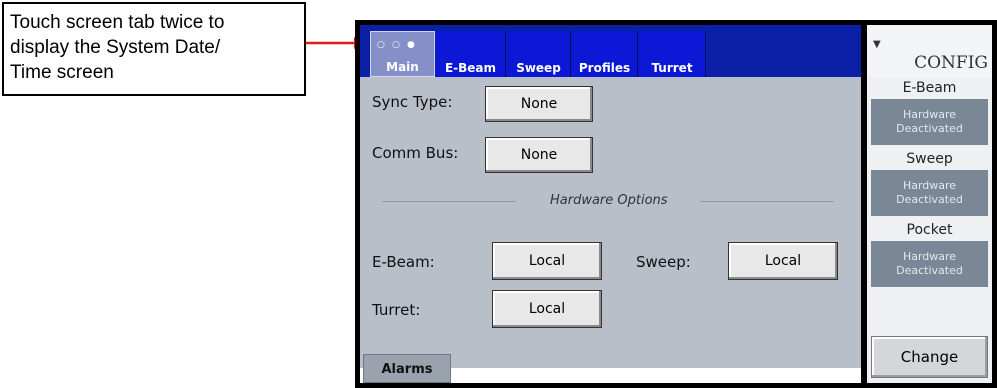  What do you see at coordinates (663, 262) in the screenshot?
I see `sweep-label: Sweep:` at bounding box center [663, 262].